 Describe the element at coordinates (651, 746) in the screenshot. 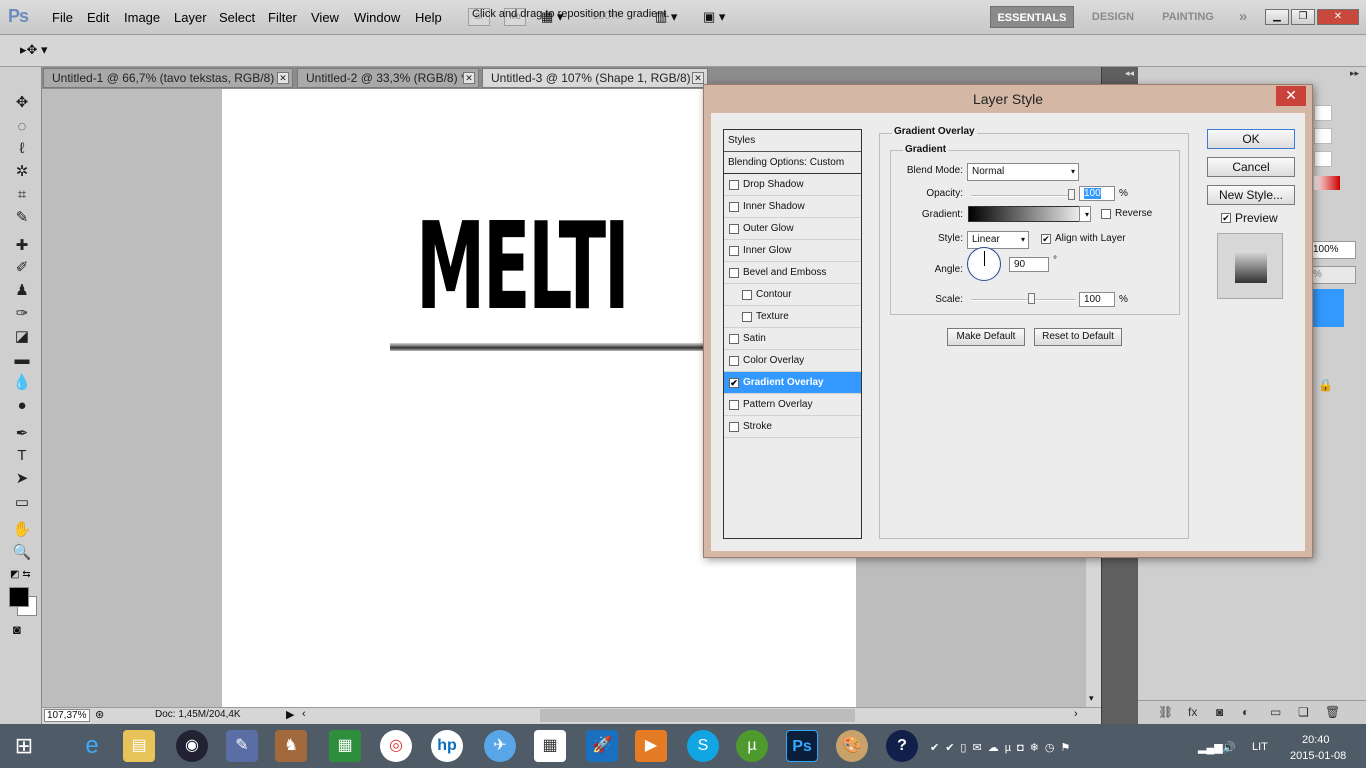

I see `video-player-icon: ▶` at that location.